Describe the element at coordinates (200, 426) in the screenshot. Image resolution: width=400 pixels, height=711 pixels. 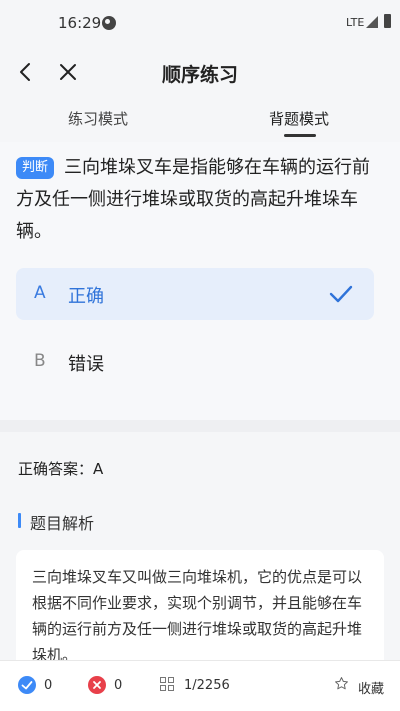
I see `section-divider` at that location.